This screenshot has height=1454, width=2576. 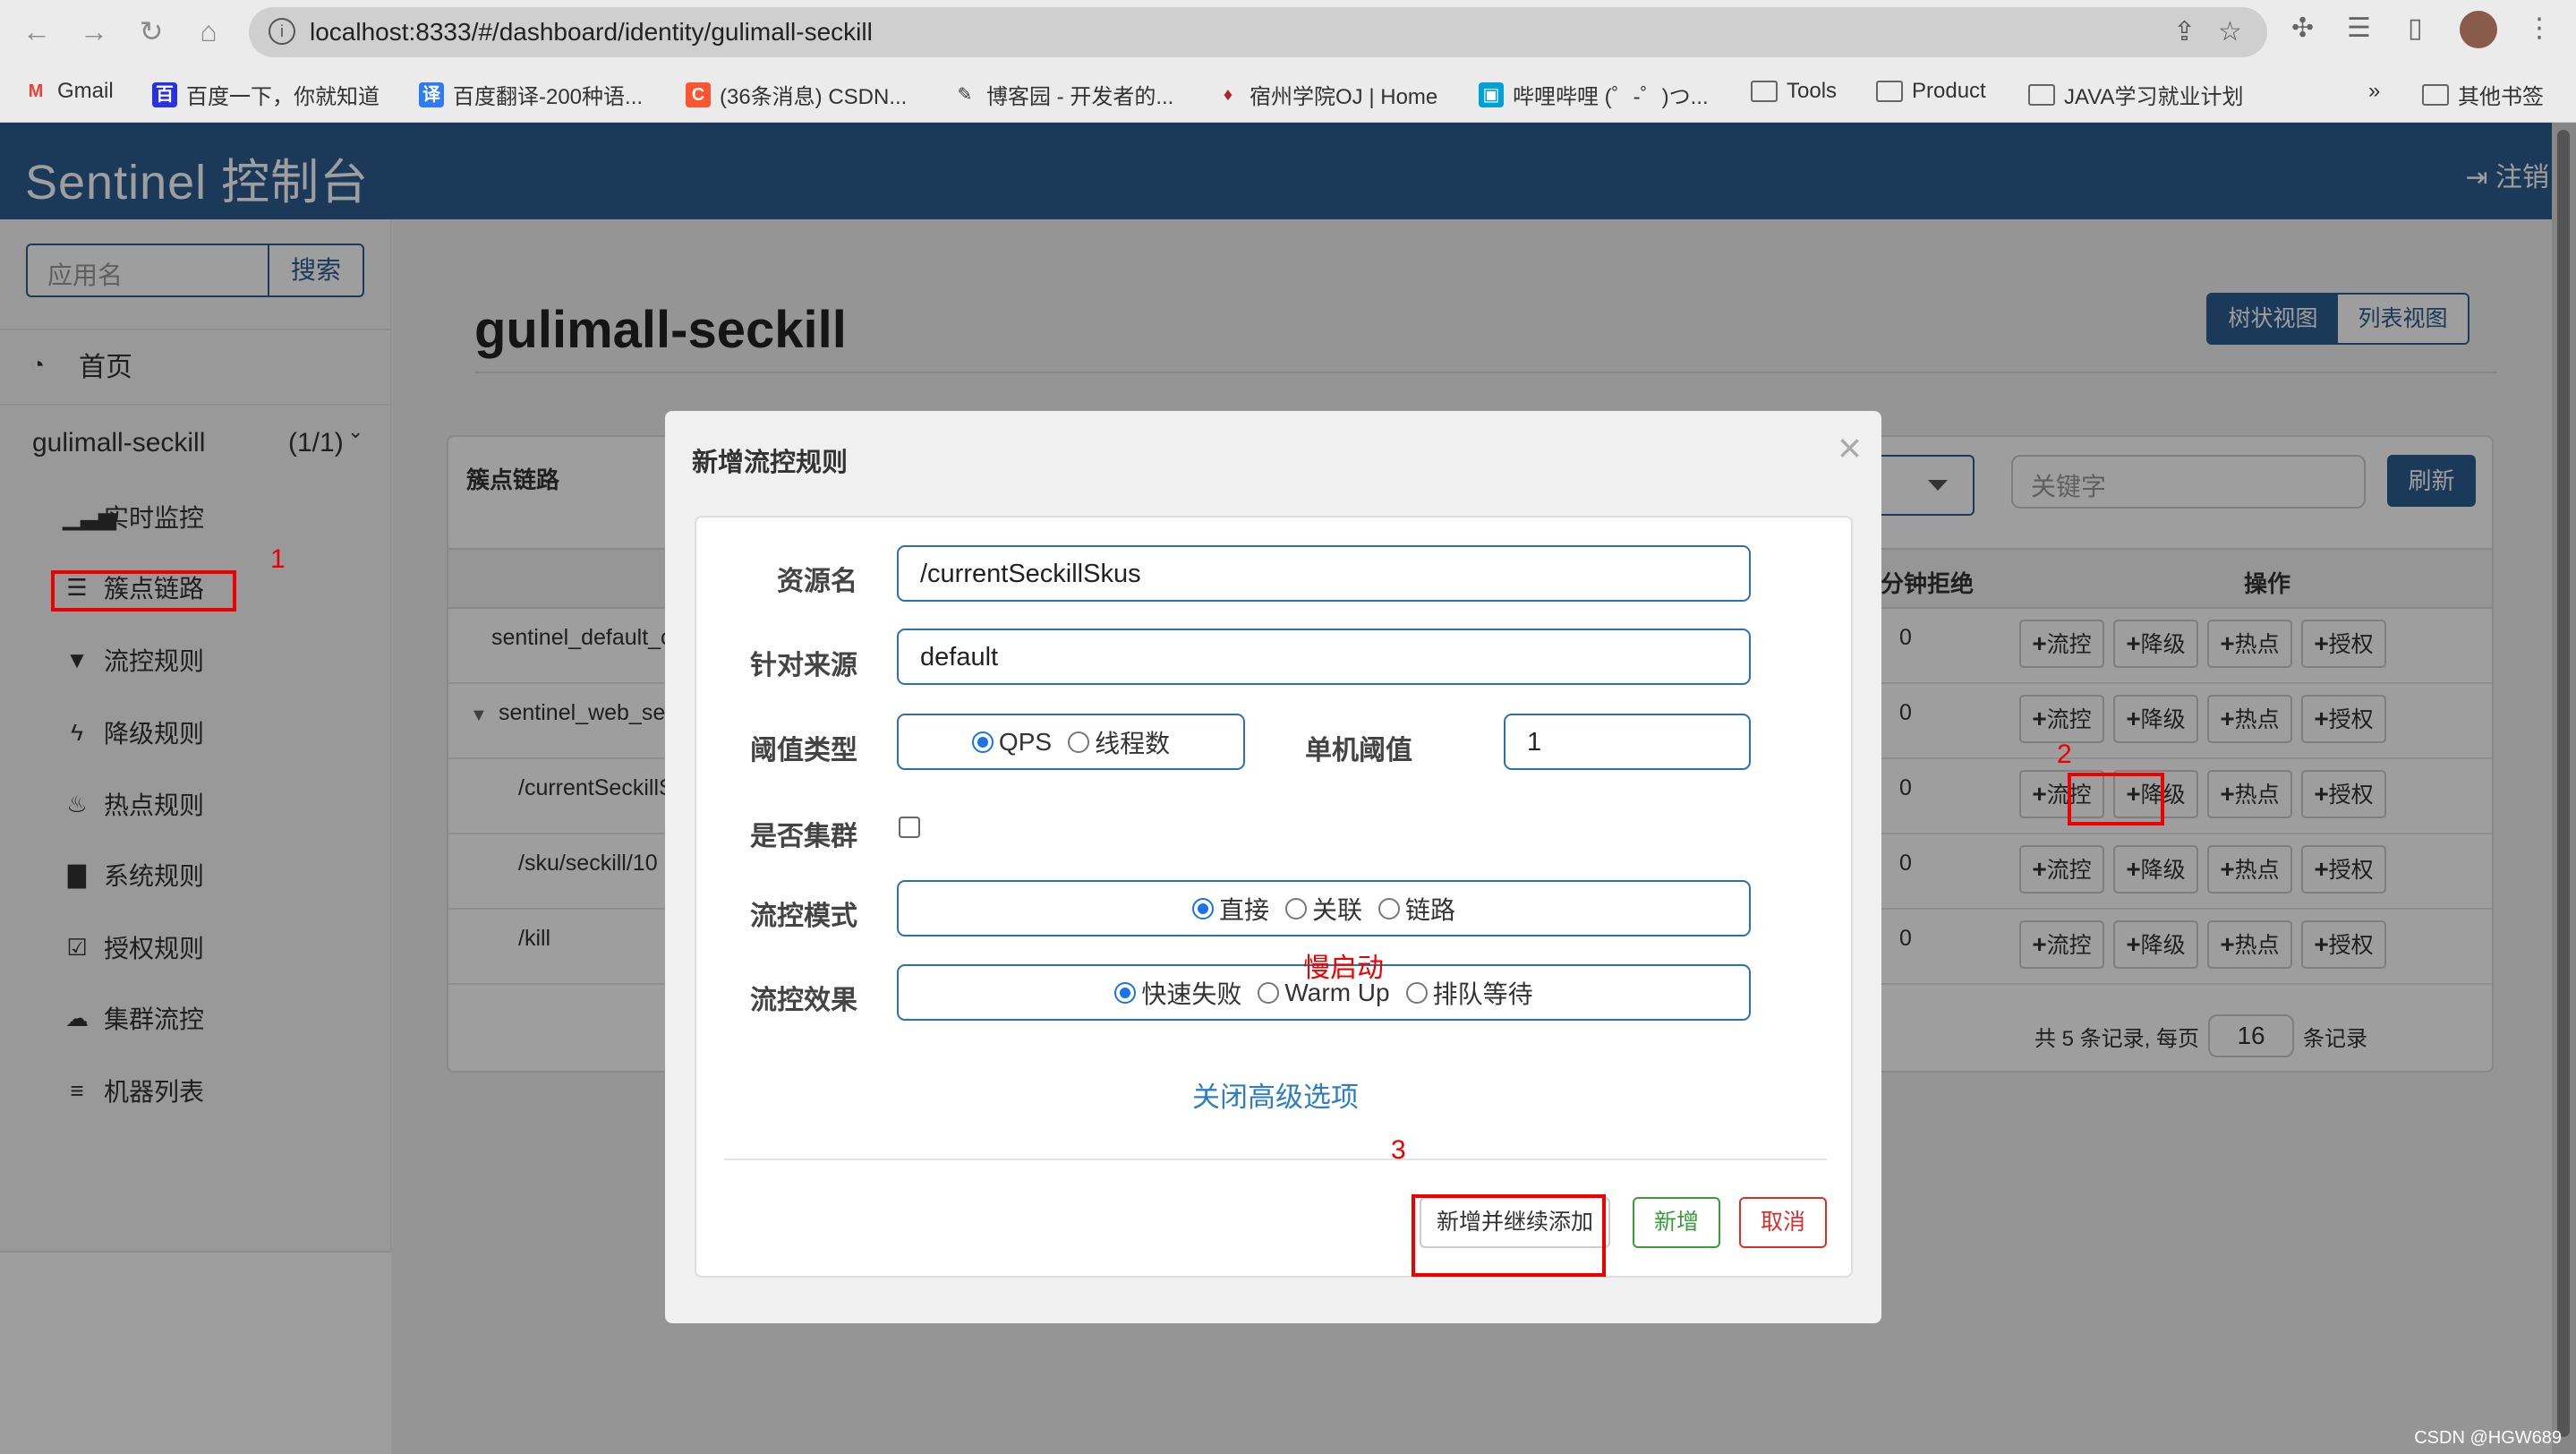 I want to click on bookmark-label: 百度一下，你就知道, so click(x=283, y=97).